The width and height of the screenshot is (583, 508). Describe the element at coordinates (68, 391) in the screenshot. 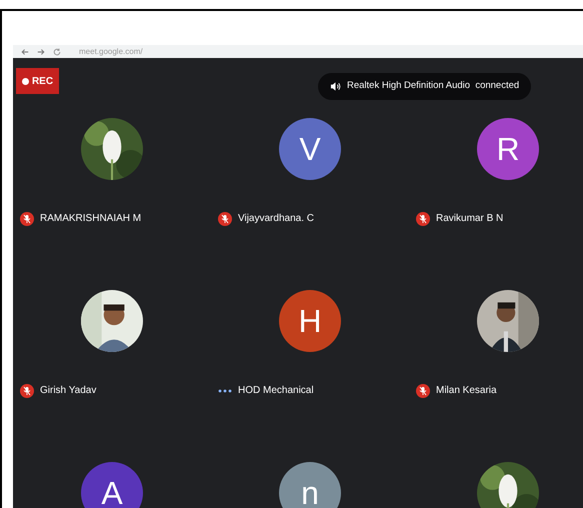

I see `participant-name: Girish Yadav` at that location.